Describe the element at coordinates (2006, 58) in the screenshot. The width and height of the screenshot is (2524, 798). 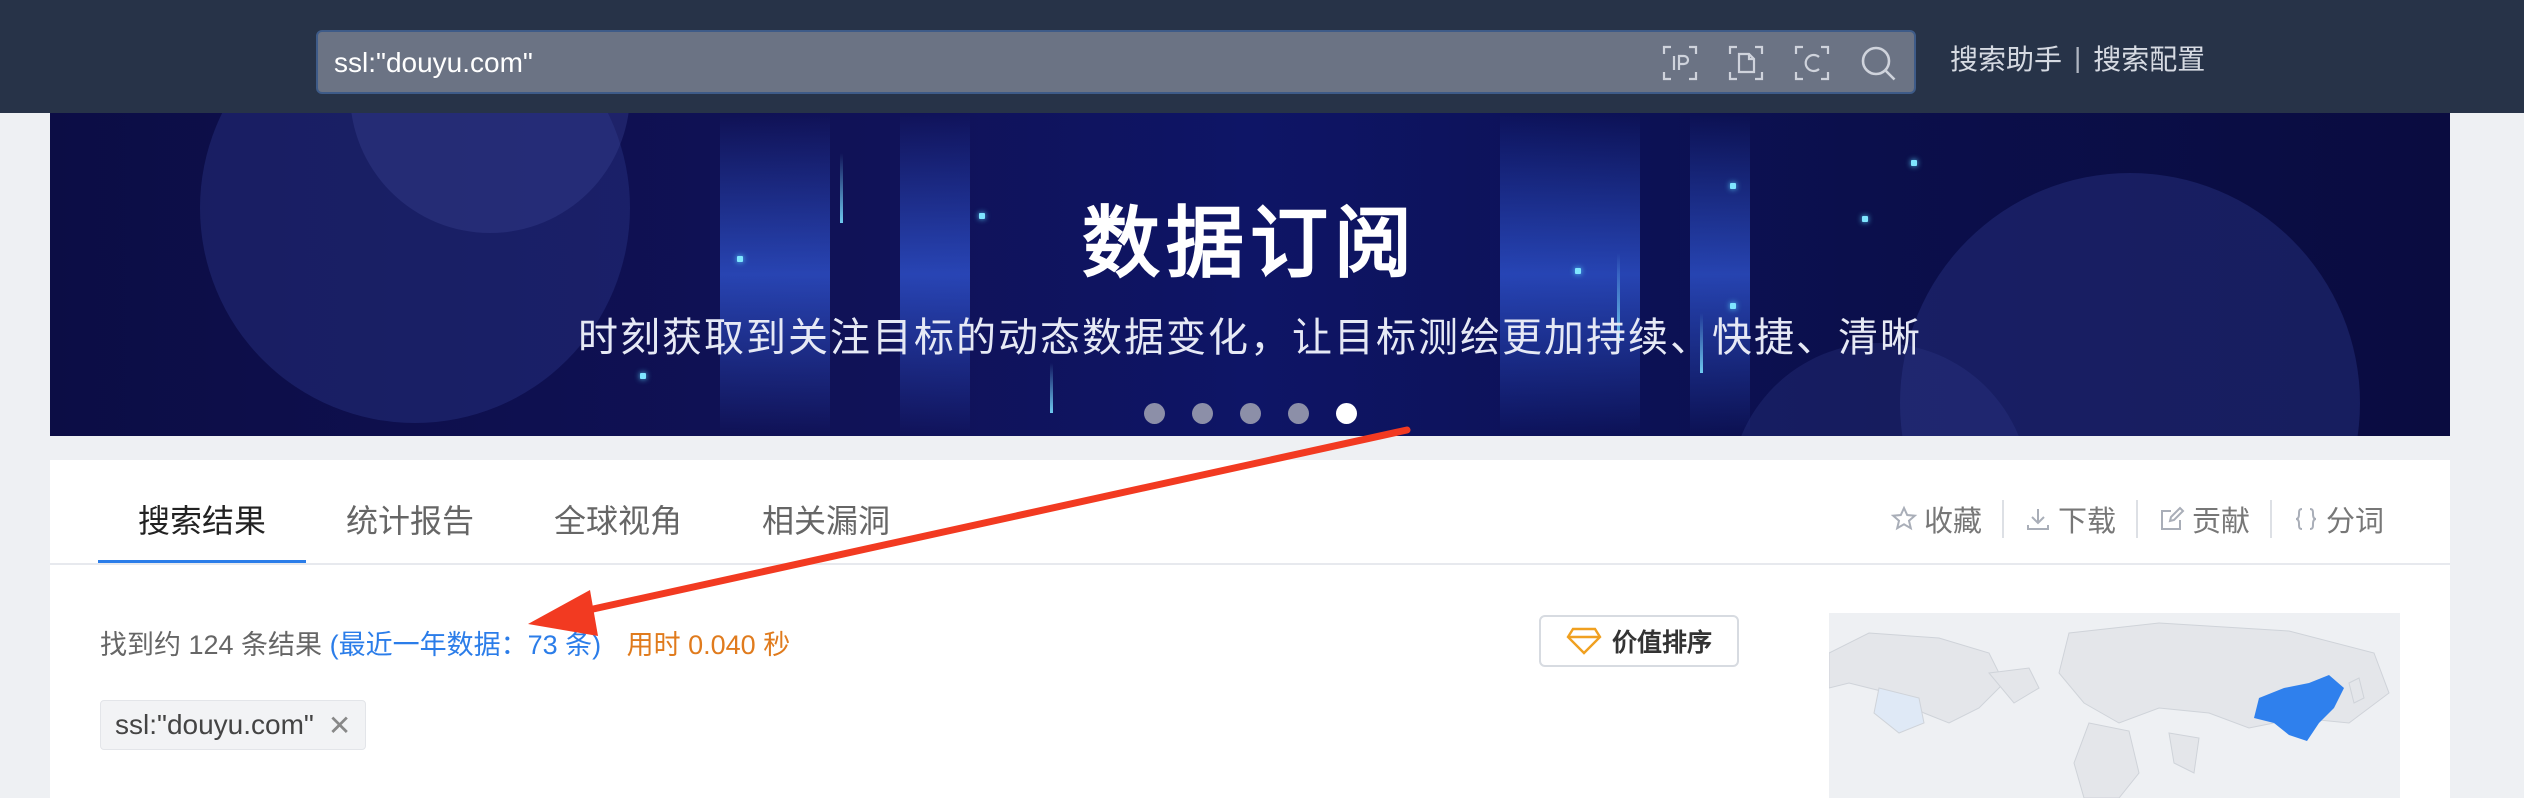
I see `search-helper-link: 搜索助手` at that location.